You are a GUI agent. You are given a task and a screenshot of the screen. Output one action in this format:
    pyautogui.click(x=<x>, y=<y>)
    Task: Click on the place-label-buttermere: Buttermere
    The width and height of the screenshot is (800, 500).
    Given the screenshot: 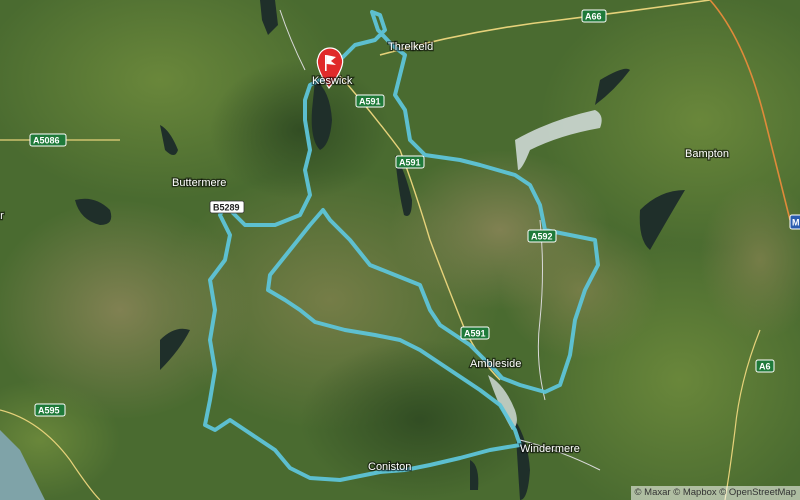 What is the action you would take?
    pyautogui.click(x=199, y=183)
    